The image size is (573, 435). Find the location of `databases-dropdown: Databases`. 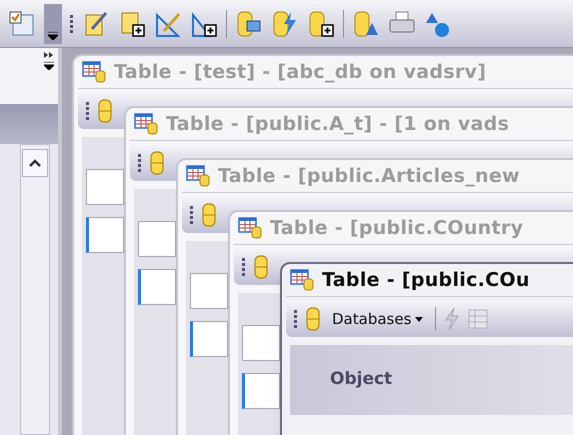

databases-dropdown: Databases is located at coordinates (378, 319).